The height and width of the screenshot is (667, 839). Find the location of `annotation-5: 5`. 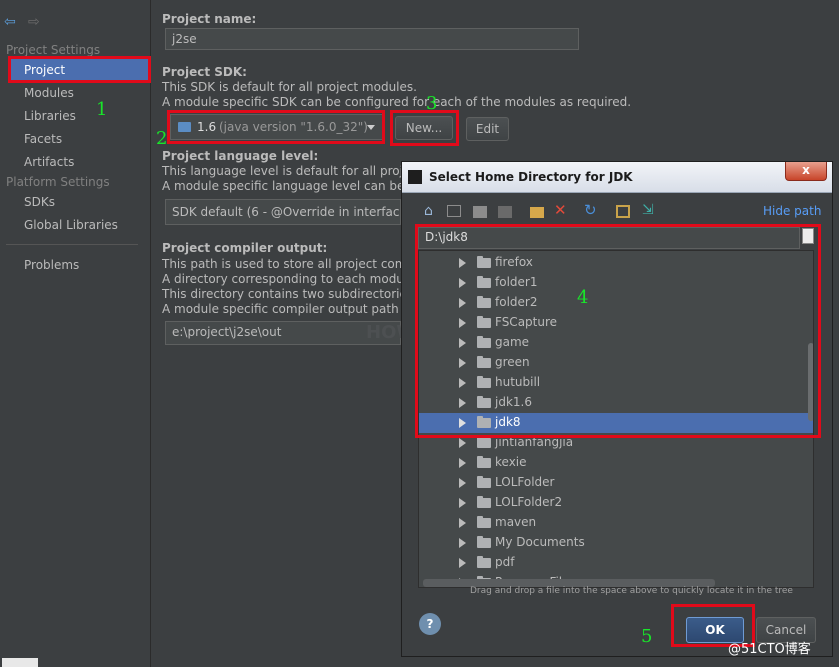

annotation-5: 5 is located at coordinates (647, 636).